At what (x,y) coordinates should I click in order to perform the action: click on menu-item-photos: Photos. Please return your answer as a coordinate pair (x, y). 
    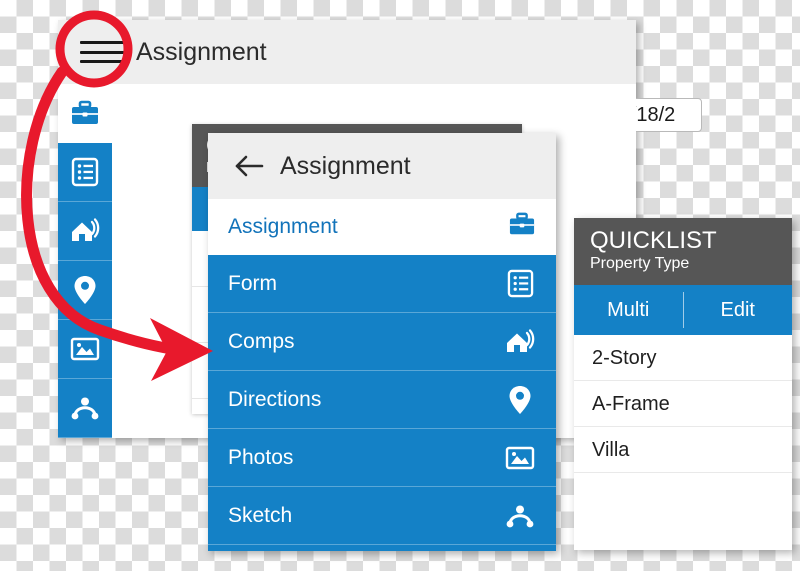
    Looking at the image, I should click on (382, 458).